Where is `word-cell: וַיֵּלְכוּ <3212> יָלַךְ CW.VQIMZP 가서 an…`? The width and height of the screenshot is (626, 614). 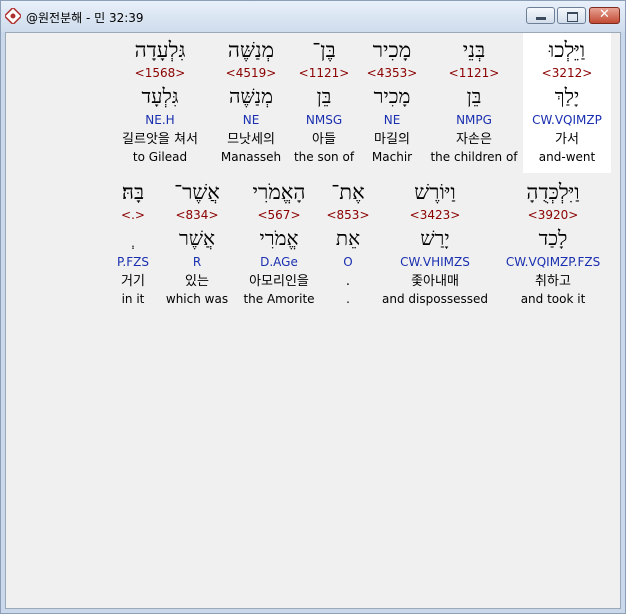
word-cell: וַיֵּלְכוּ <3212> יָלַךְ CW.VQIMZP 가서 an… is located at coordinates (567, 103).